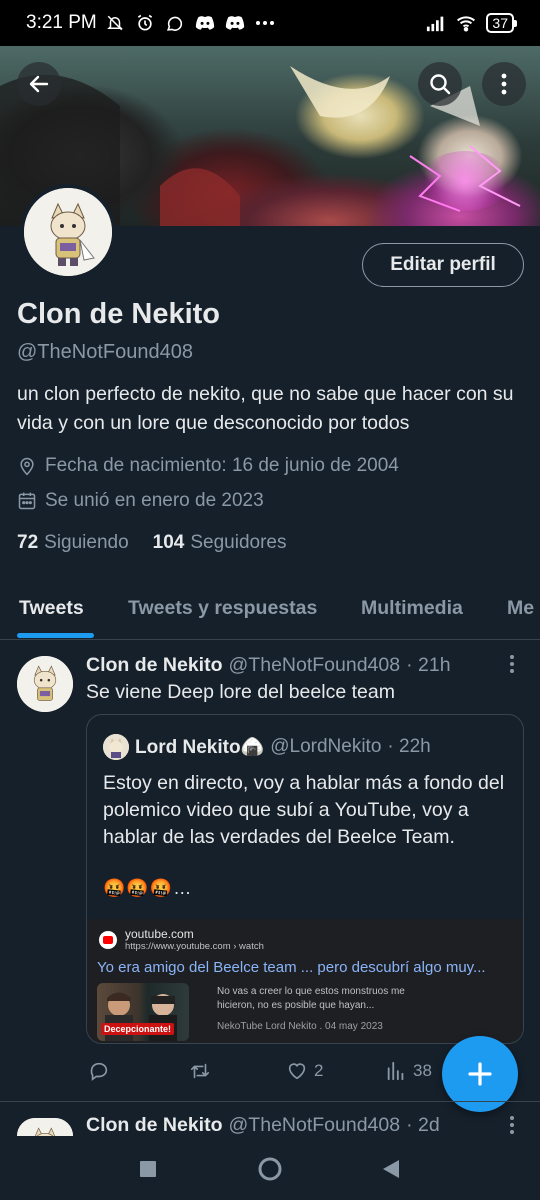  What do you see at coordinates (51, 600) in the screenshot?
I see `tab-tweets: Tweets` at bounding box center [51, 600].